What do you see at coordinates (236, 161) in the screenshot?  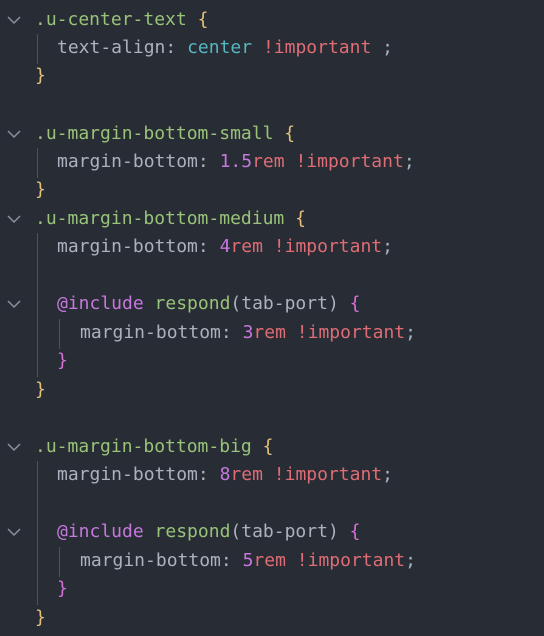 I see `css-number: 1.5` at bounding box center [236, 161].